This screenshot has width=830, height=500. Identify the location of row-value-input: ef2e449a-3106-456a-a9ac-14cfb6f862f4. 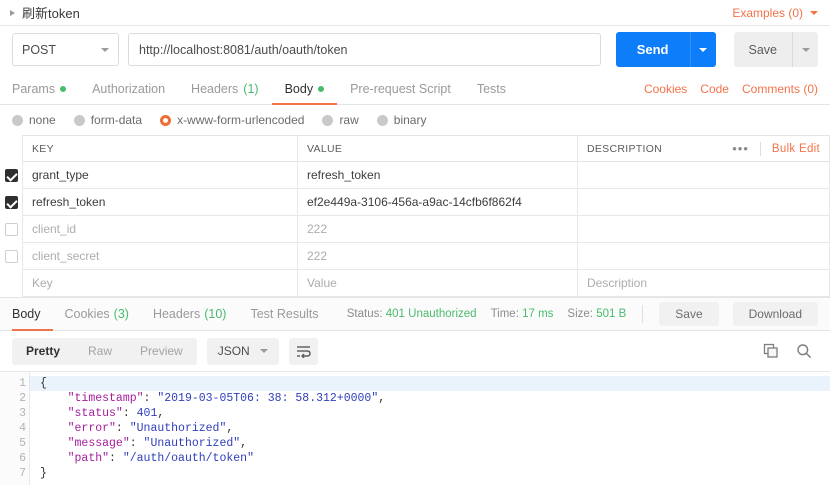
(437, 202).